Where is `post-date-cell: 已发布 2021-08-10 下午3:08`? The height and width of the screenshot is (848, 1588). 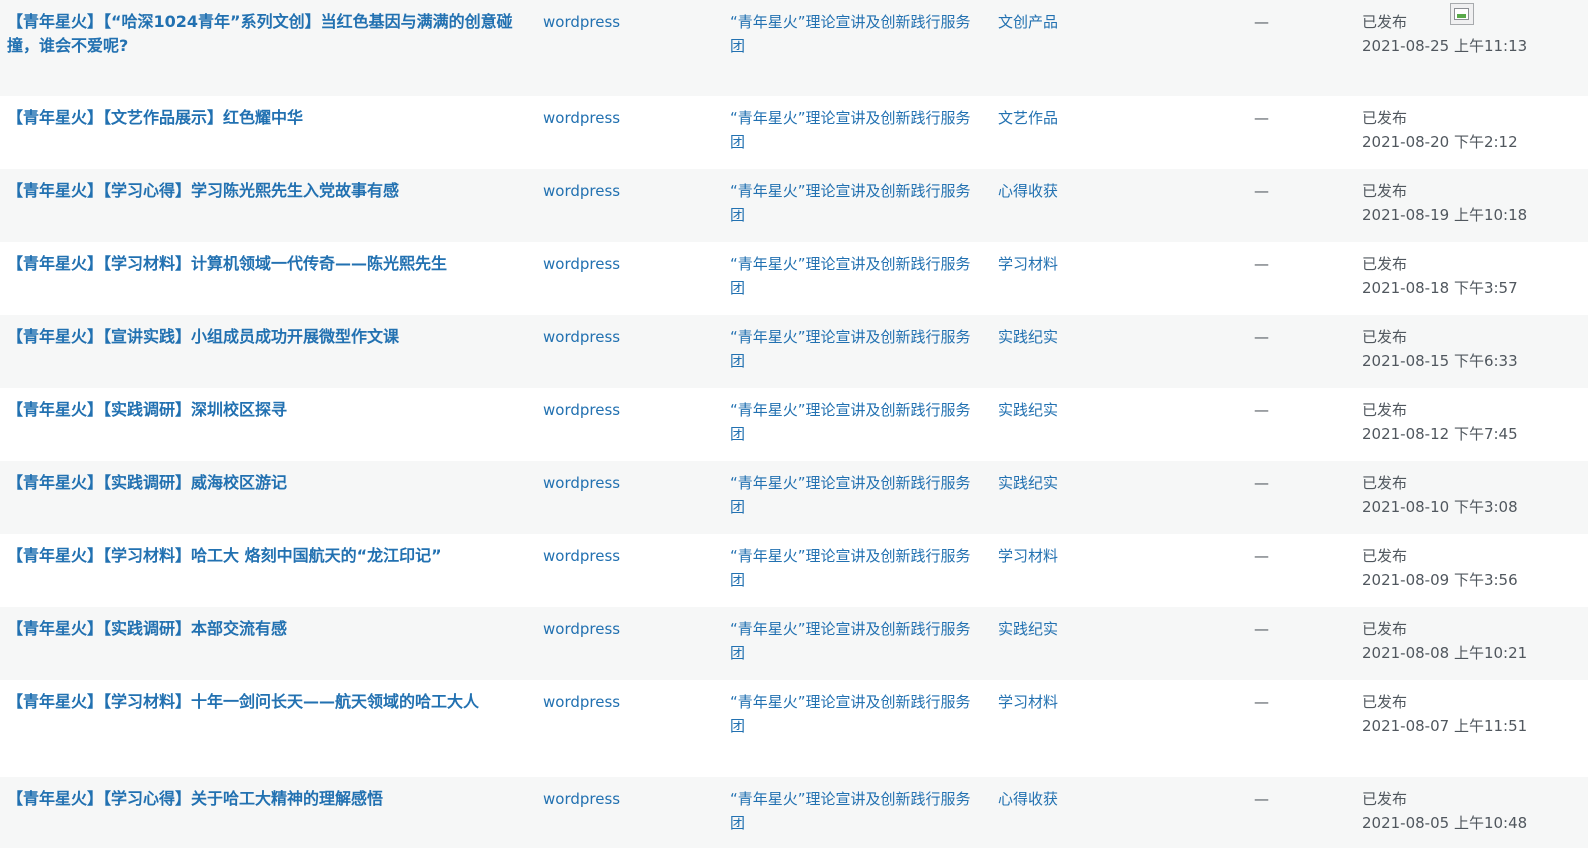
post-date-cell: 已发布 2021-08-10 下午3:08 is located at coordinates (1462, 495).